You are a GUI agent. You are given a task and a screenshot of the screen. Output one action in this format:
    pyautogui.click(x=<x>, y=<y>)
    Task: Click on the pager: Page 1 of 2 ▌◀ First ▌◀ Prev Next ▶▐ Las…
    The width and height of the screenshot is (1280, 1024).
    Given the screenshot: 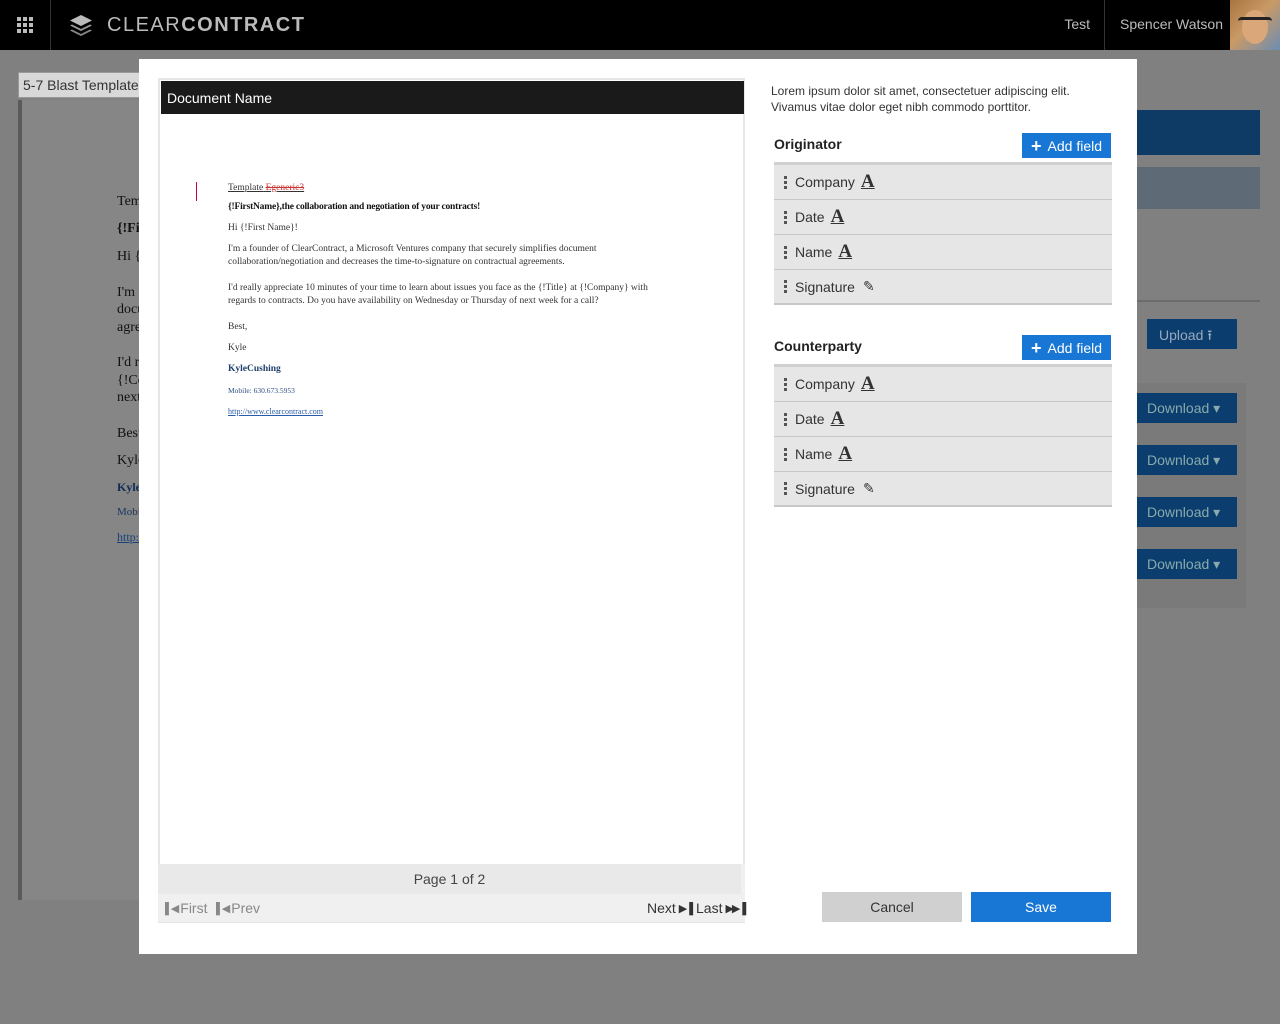 What is the action you would take?
    pyautogui.click(x=452, y=893)
    